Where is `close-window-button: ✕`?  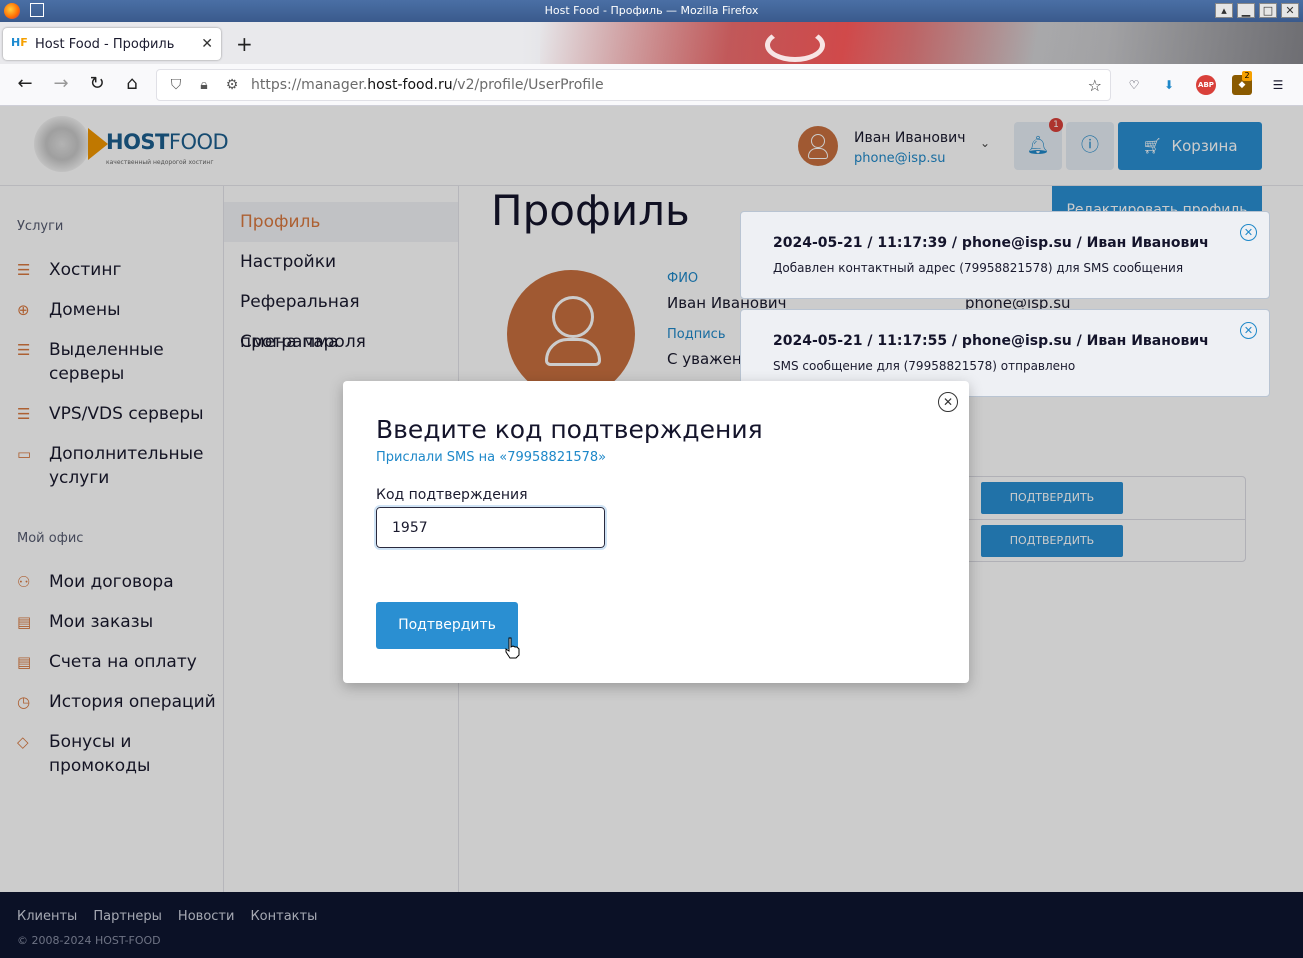 close-window-button: ✕ is located at coordinates (1290, 10).